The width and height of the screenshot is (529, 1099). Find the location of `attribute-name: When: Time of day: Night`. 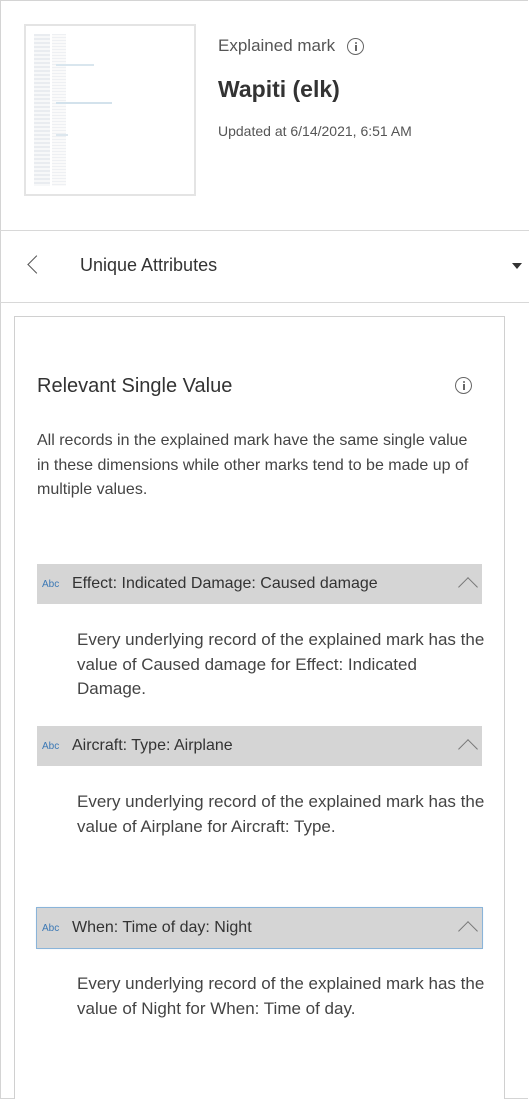

attribute-name: When: Time of day: Night is located at coordinates (162, 927).